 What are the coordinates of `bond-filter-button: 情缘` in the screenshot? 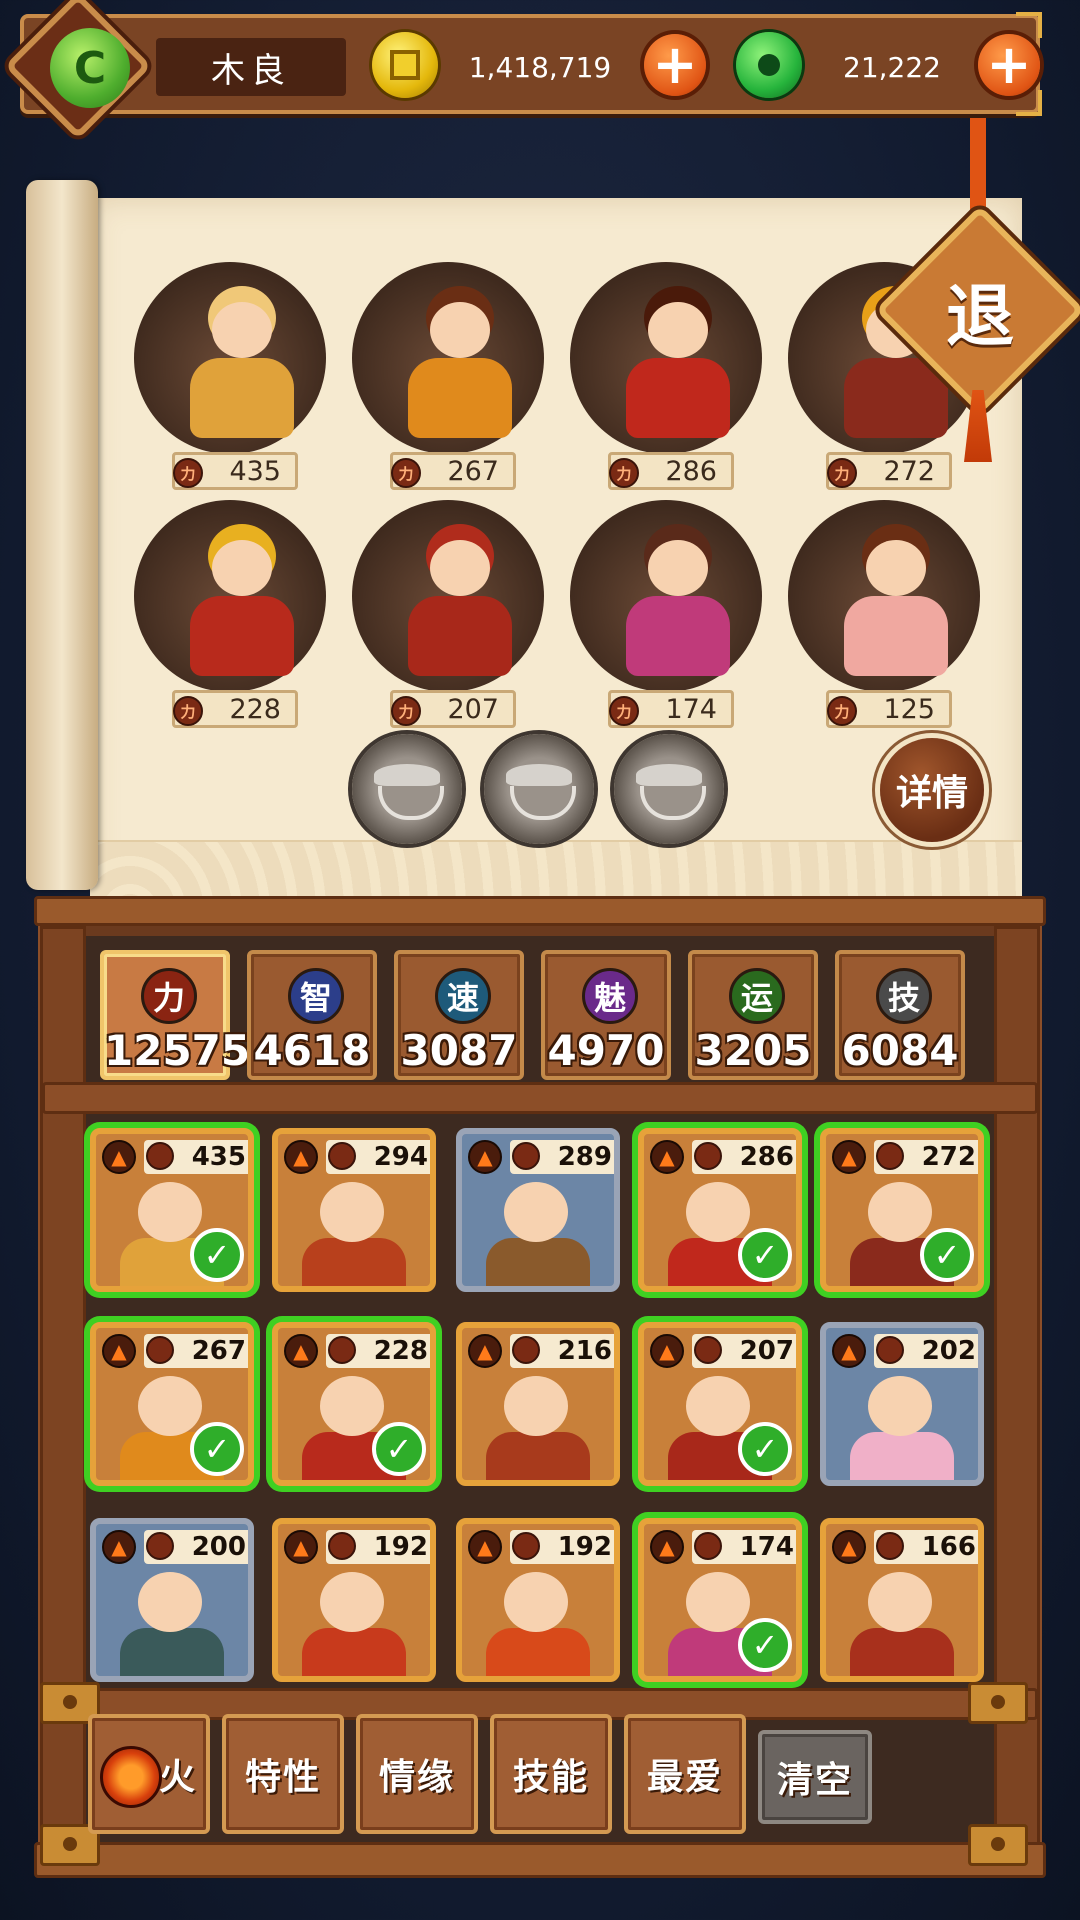 It's located at (417, 1774).